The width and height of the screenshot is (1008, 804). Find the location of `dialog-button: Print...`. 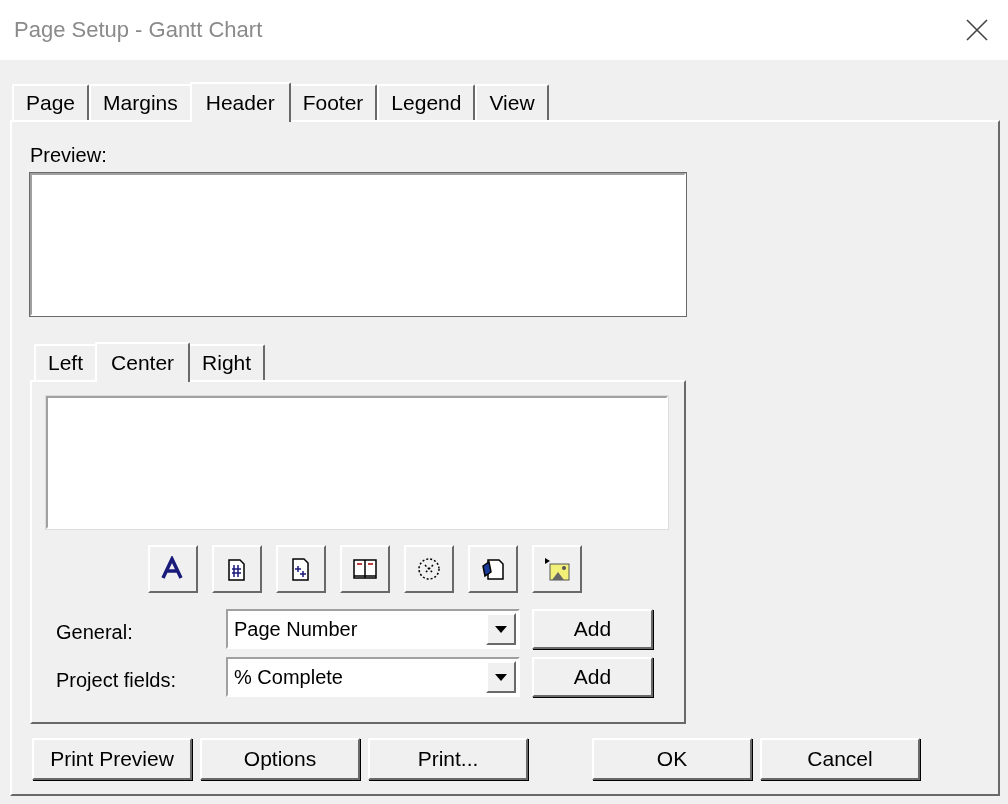

dialog-button: Print... is located at coordinates (448, 759).